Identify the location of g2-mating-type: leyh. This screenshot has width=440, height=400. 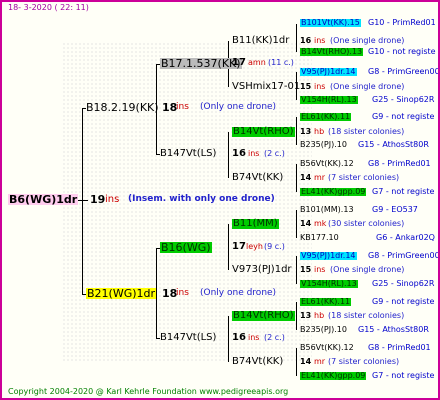
(254, 246).